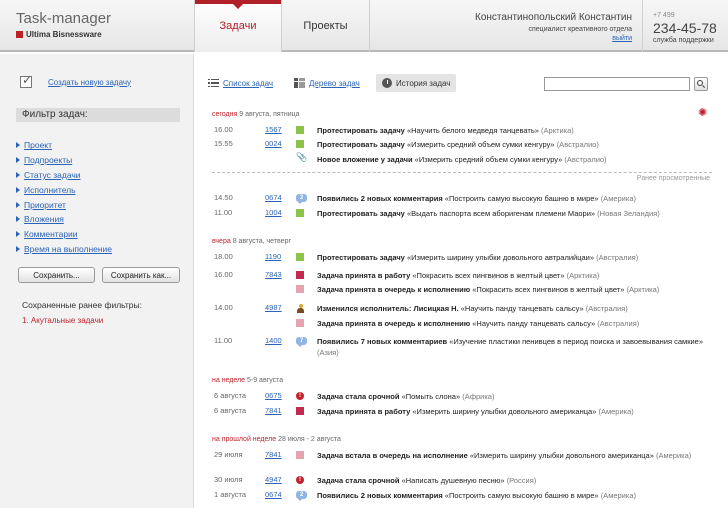 This screenshot has height=508, width=728. What do you see at coordinates (273, 395) in the screenshot?
I see `task-number-link: 0675` at bounding box center [273, 395].